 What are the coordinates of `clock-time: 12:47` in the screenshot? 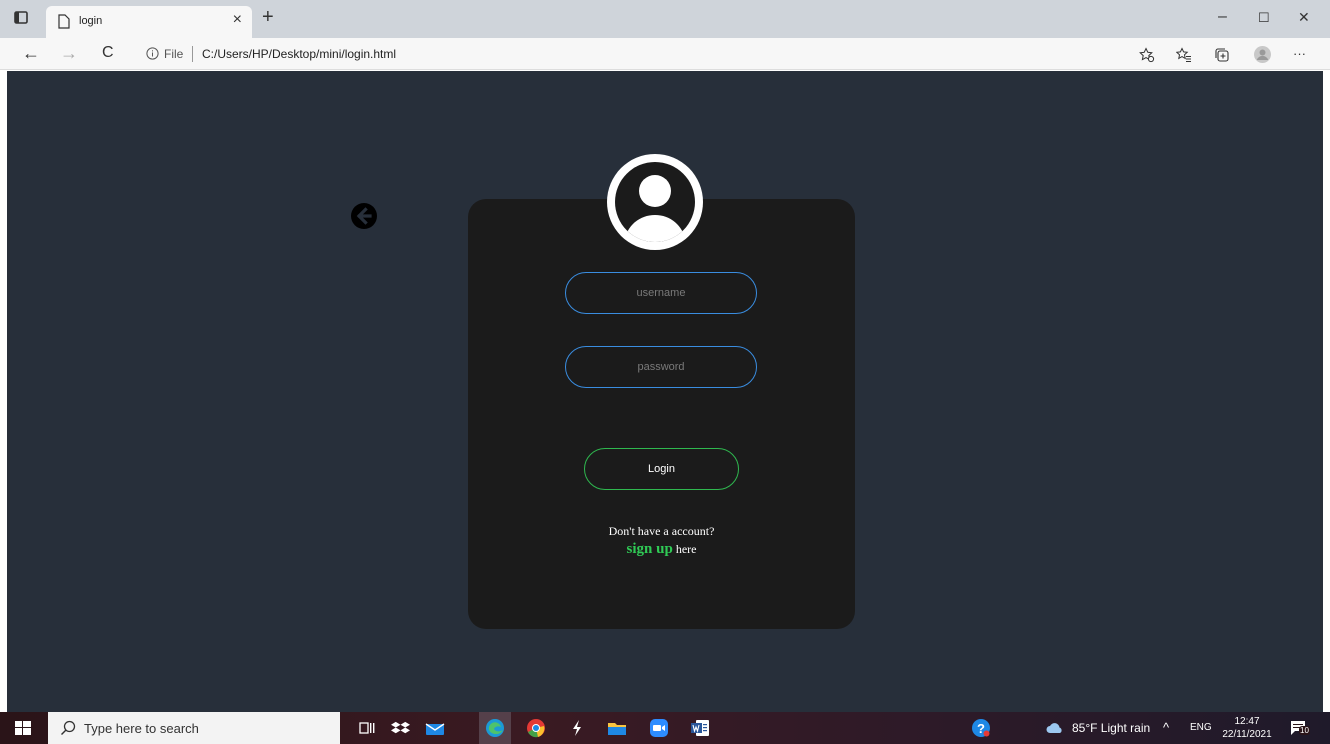 It's located at (1247, 721).